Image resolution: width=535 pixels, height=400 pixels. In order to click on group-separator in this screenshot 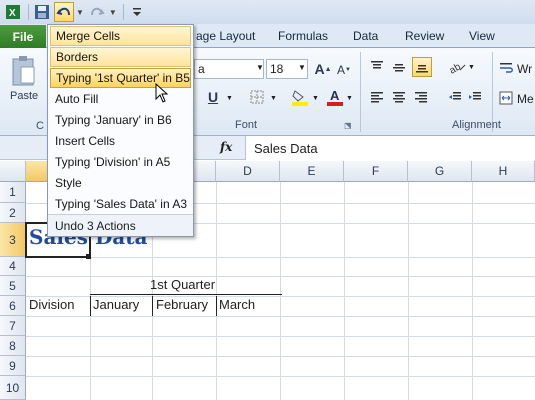, I will do `click(360, 92)`.